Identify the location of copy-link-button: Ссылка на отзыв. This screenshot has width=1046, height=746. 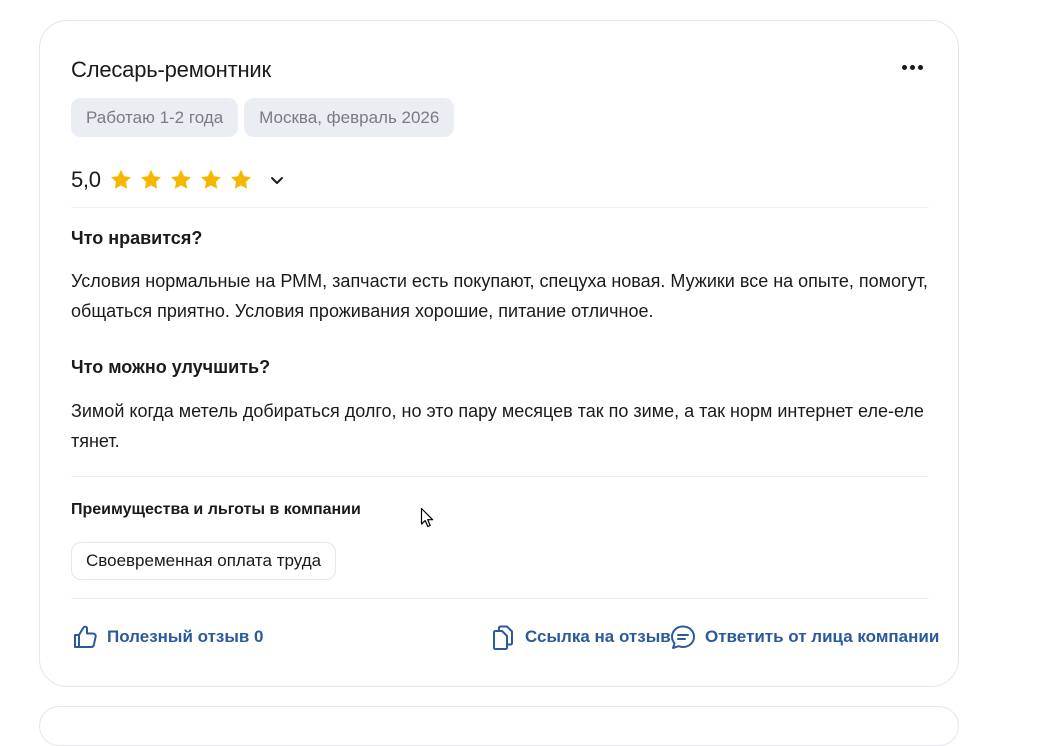
(580, 637).